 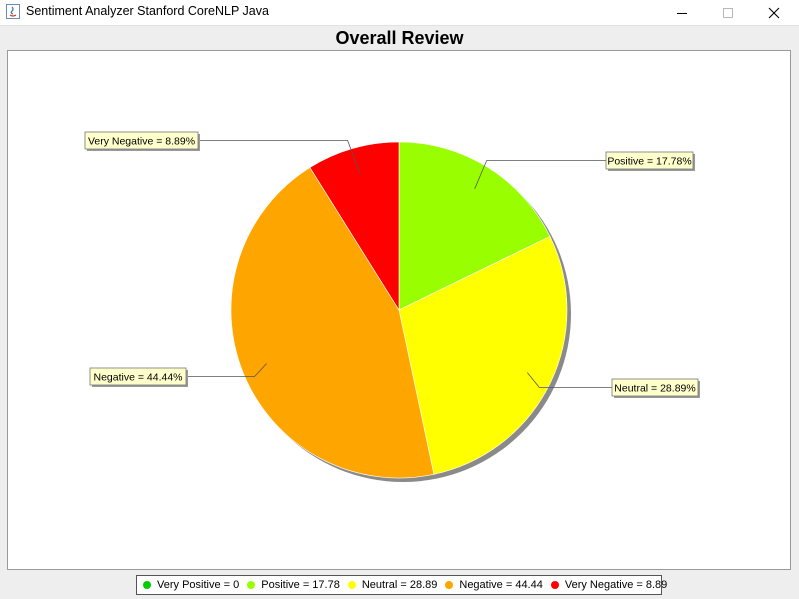 What do you see at coordinates (300, 585) in the screenshot?
I see `legend-label: Positive = 17.78` at bounding box center [300, 585].